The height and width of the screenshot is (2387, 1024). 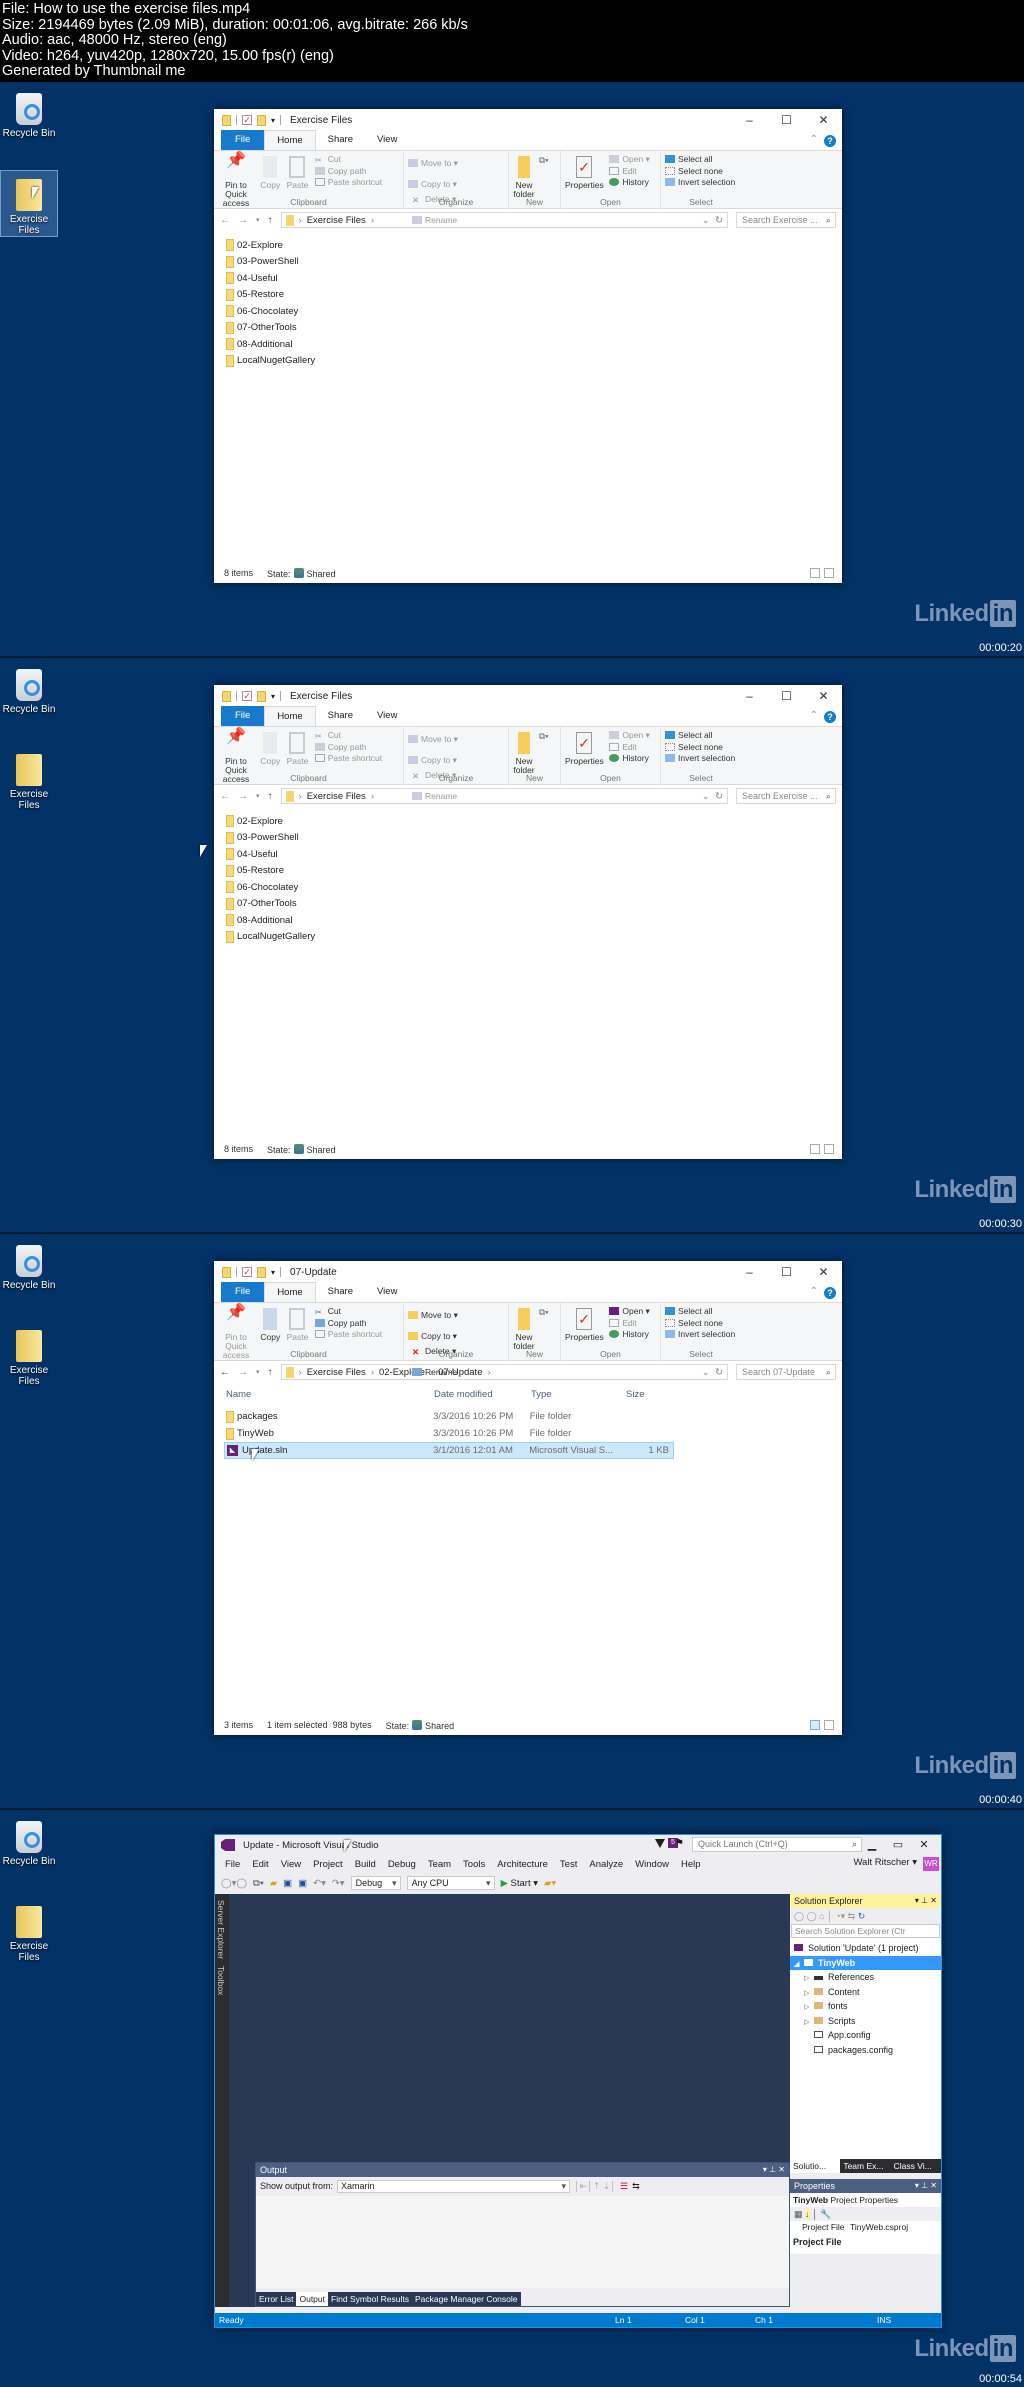 I want to click on tab-output: Output, so click(x=312, y=2299).